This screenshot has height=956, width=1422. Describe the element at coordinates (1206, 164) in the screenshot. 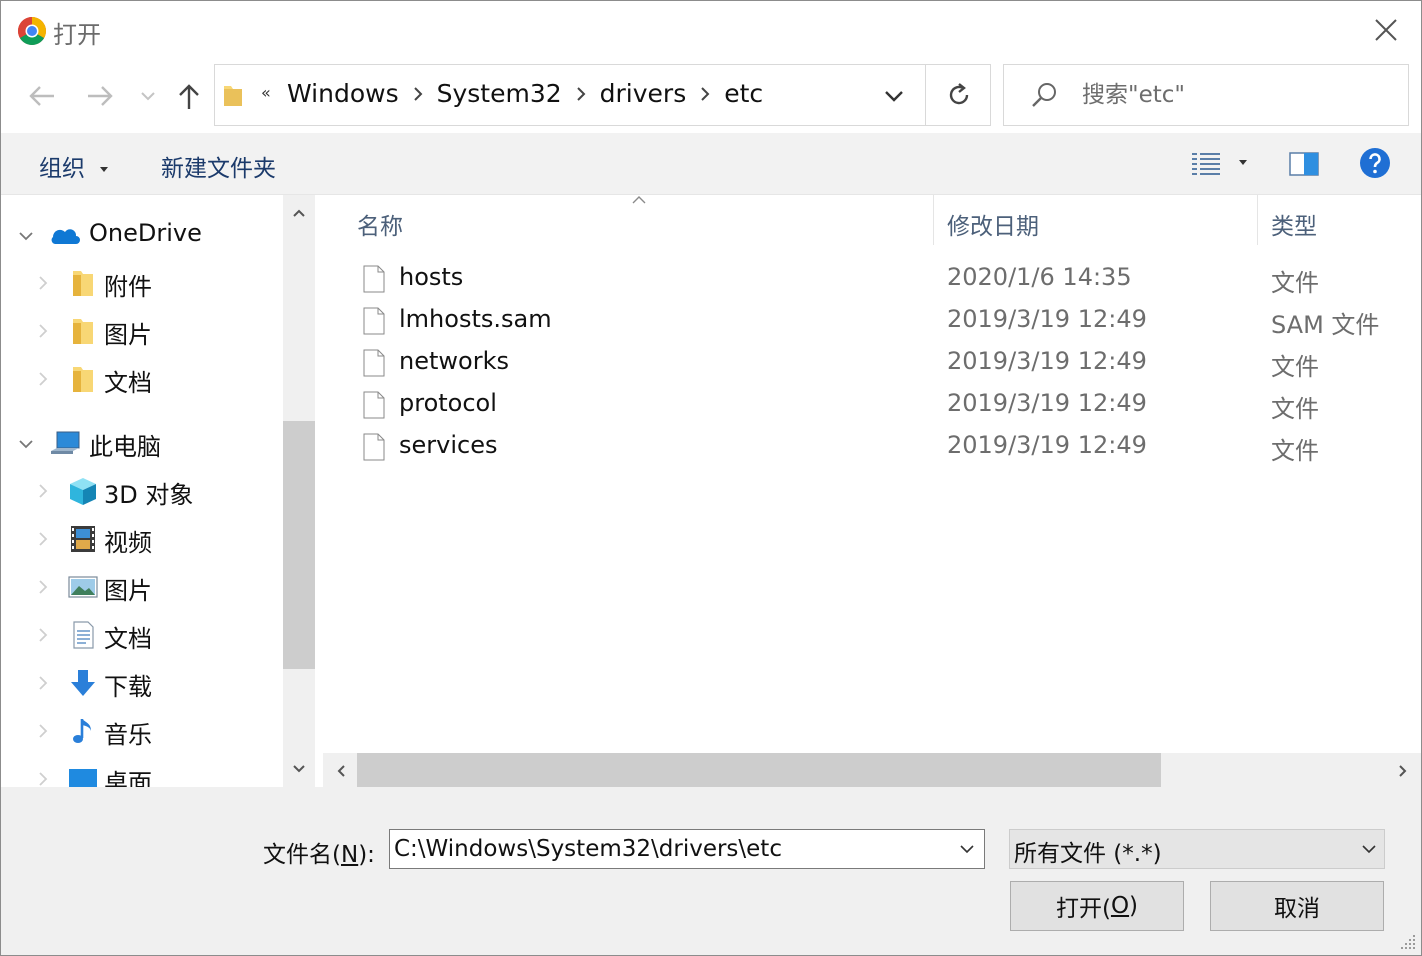

I see `details-view-icon` at that location.